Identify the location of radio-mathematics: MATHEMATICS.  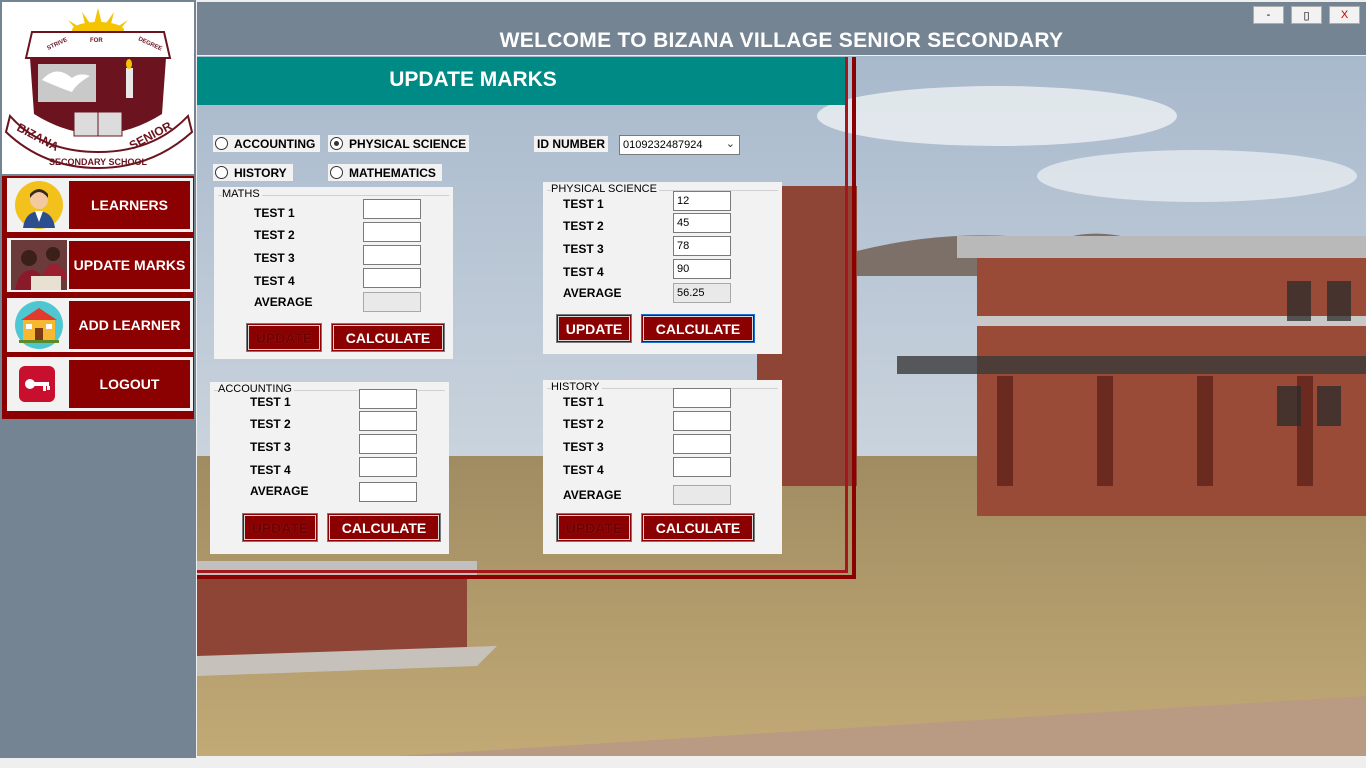
(385, 172).